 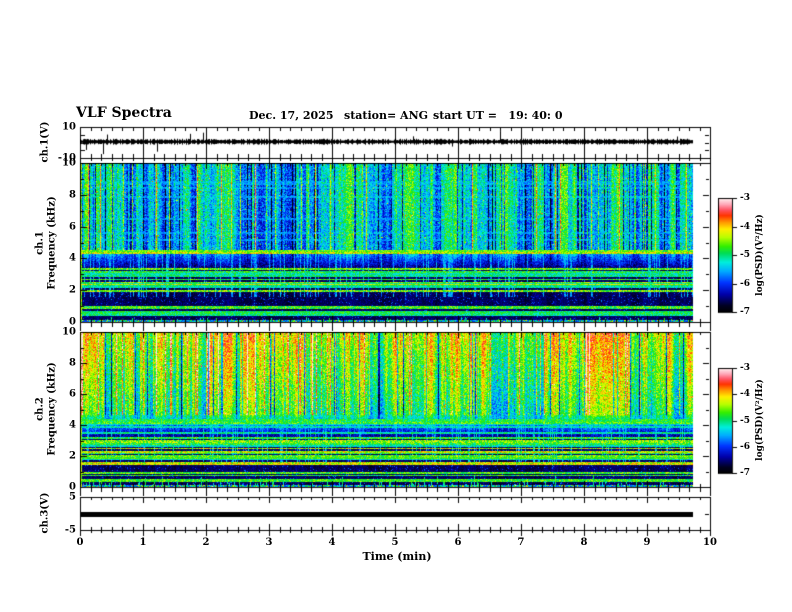 I want to click on colorbar1-axis-label: log(PSD)(V²/Hz), so click(x=759, y=255).